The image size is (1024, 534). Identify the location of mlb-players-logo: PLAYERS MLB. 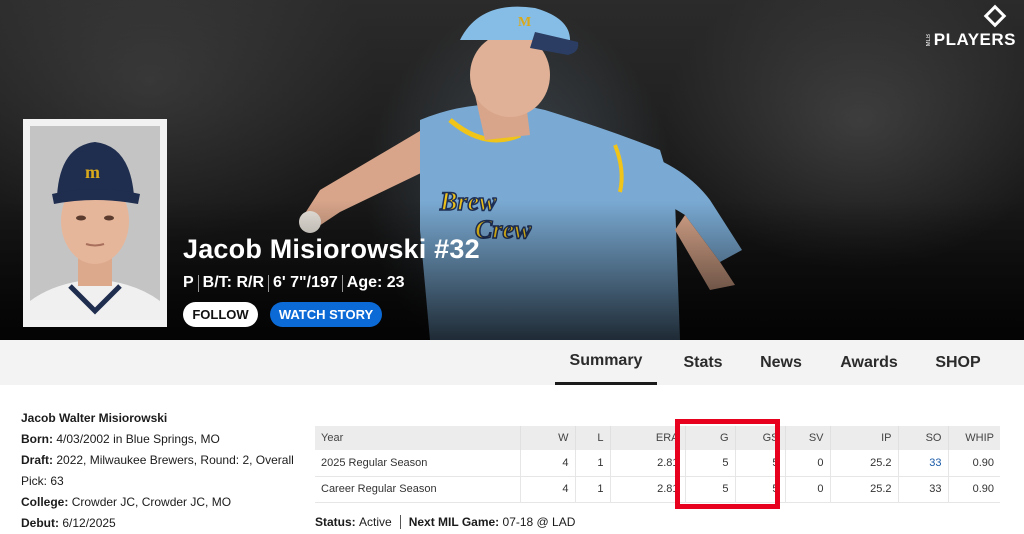
(971, 27).